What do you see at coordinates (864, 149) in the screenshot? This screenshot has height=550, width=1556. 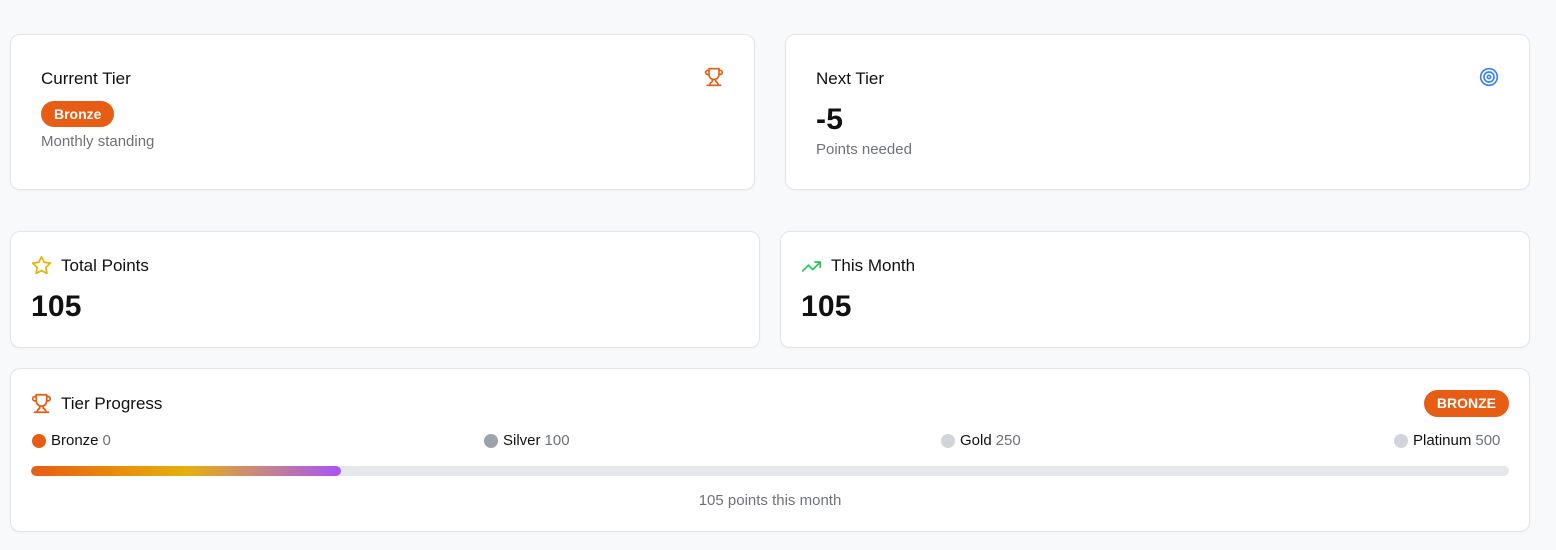 I see `next-tier-caption: Points needed` at bounding box center [864, 149].